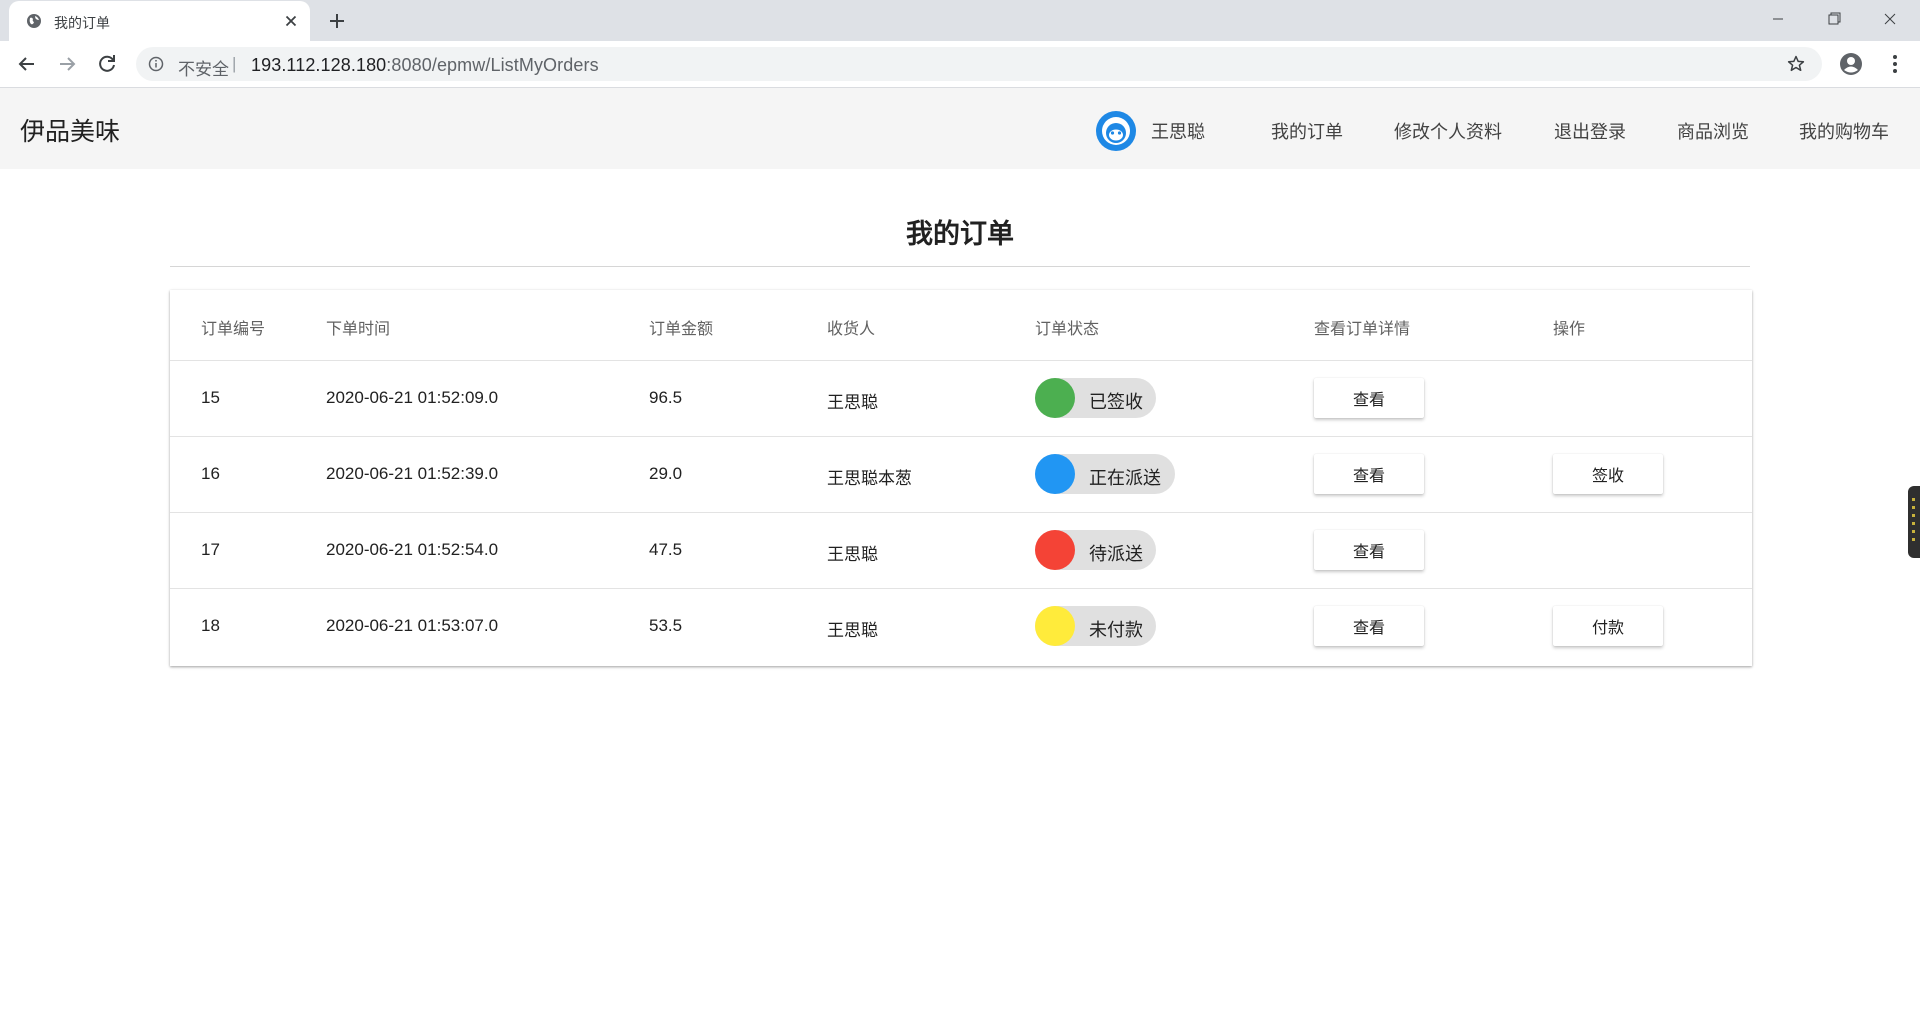  What do you see at coordinates (412, 625) in the screenshot?
I see `order-time: 2020-06-21 01:53:07.0` at bounding box center [412, 625].